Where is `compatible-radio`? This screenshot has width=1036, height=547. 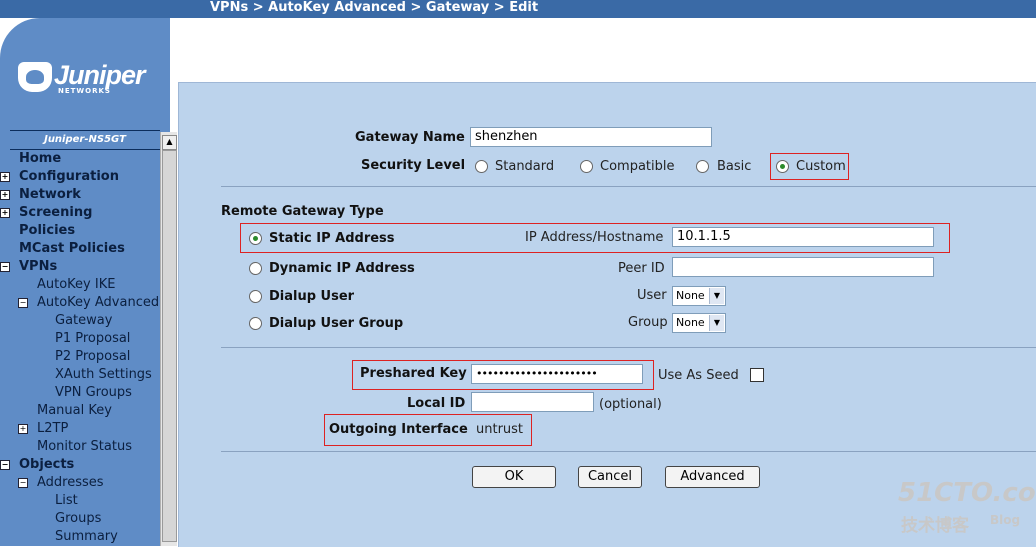 compatible-radio is located at coordinates (586, 166).